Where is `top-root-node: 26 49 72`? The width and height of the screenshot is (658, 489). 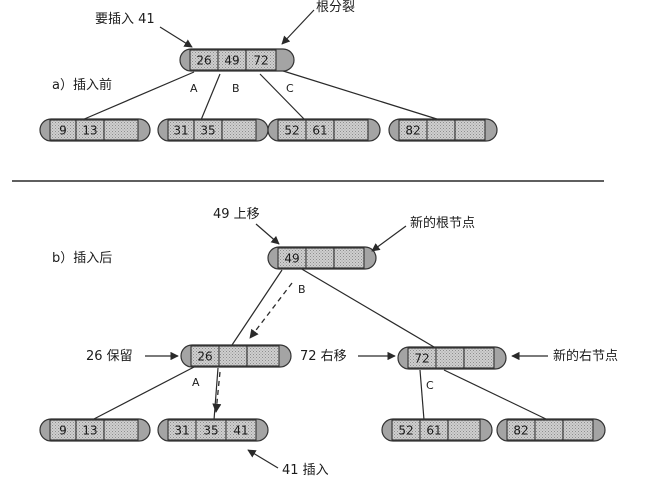
top-root-node: 26 49 72 is located at coordinates (237, 60).